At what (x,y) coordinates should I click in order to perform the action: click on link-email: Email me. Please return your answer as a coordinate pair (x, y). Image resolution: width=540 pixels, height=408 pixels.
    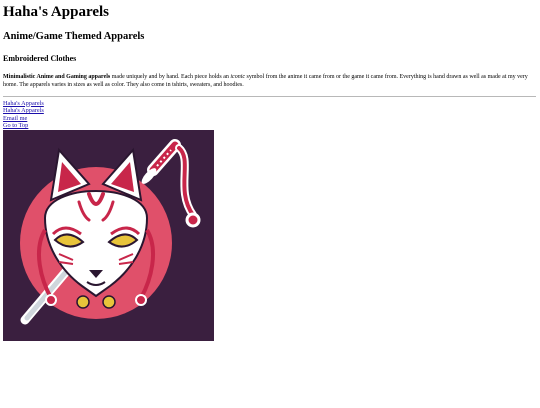
    Looking at the image, I should click on (15, 119).